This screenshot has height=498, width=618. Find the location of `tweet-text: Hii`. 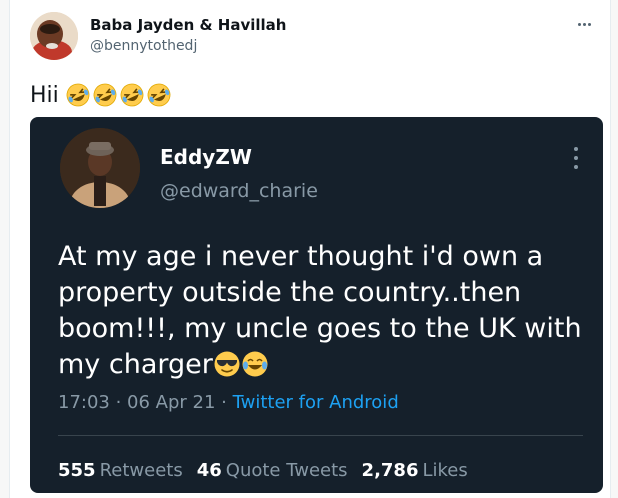

tweet-text: Hii is located at coordinates (44, 95).